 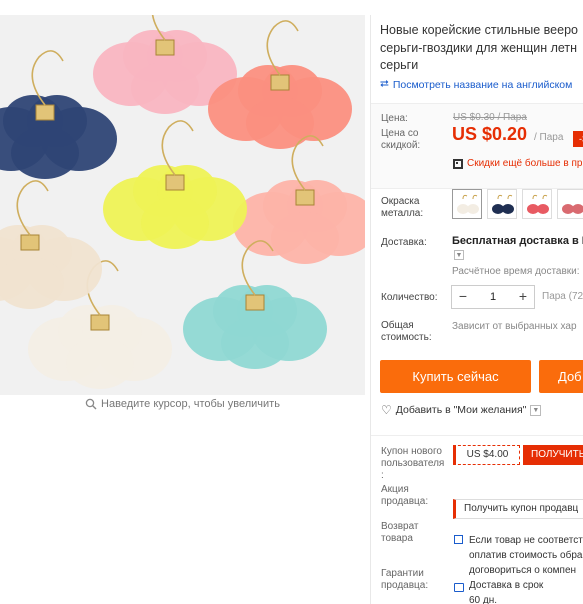 I want to click on quantity-stepper: − 1 +, so click(x=493, y=297).